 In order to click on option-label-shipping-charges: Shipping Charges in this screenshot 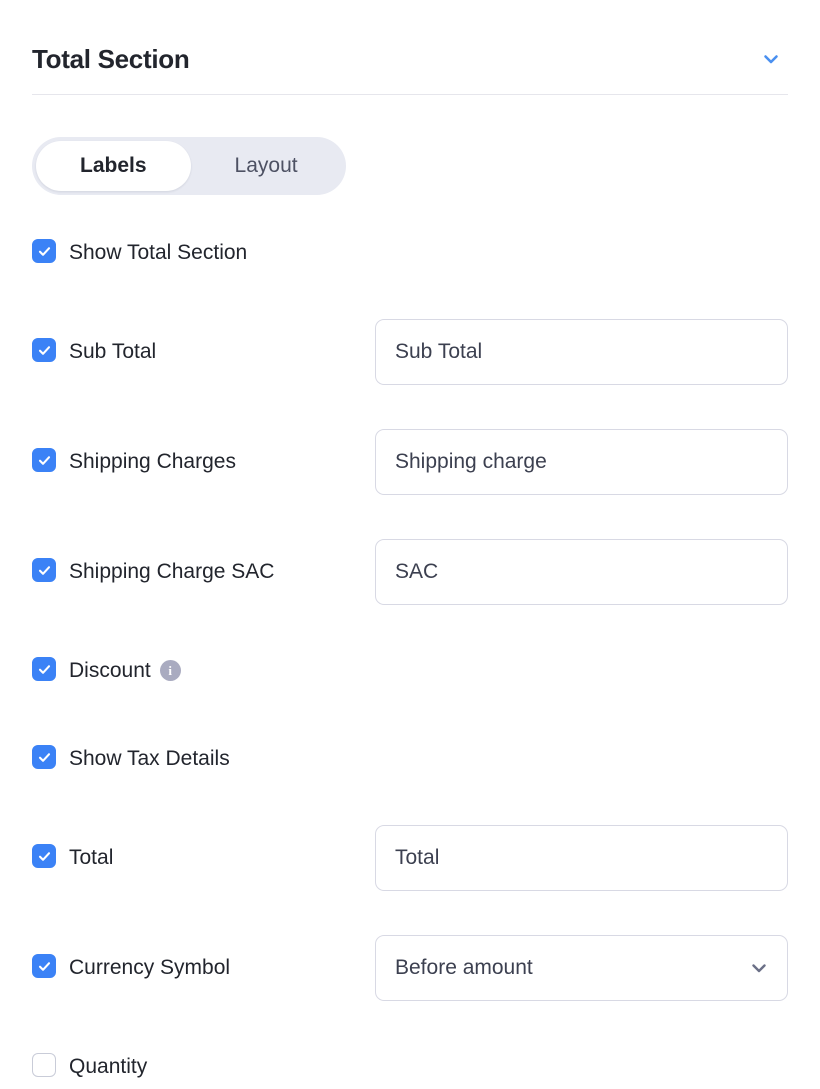, I will do `click(152, 461)`.